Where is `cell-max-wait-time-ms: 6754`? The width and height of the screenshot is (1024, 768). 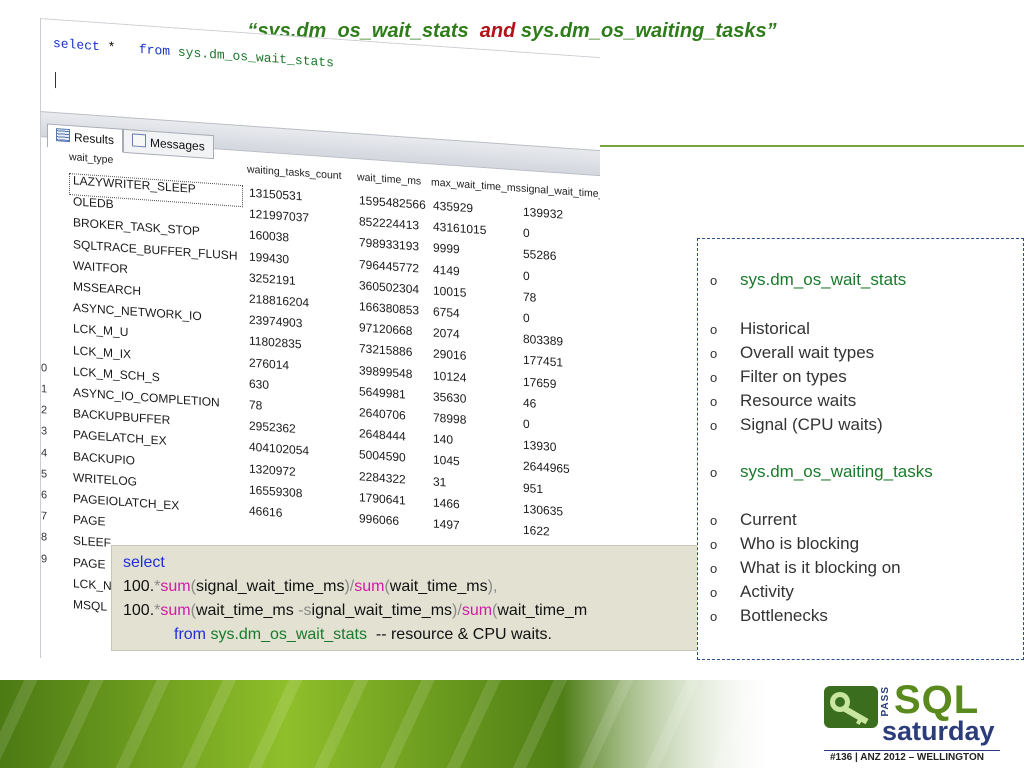 cell-max-wait-time-ms: 6754 is located at coordinates (446, 312).